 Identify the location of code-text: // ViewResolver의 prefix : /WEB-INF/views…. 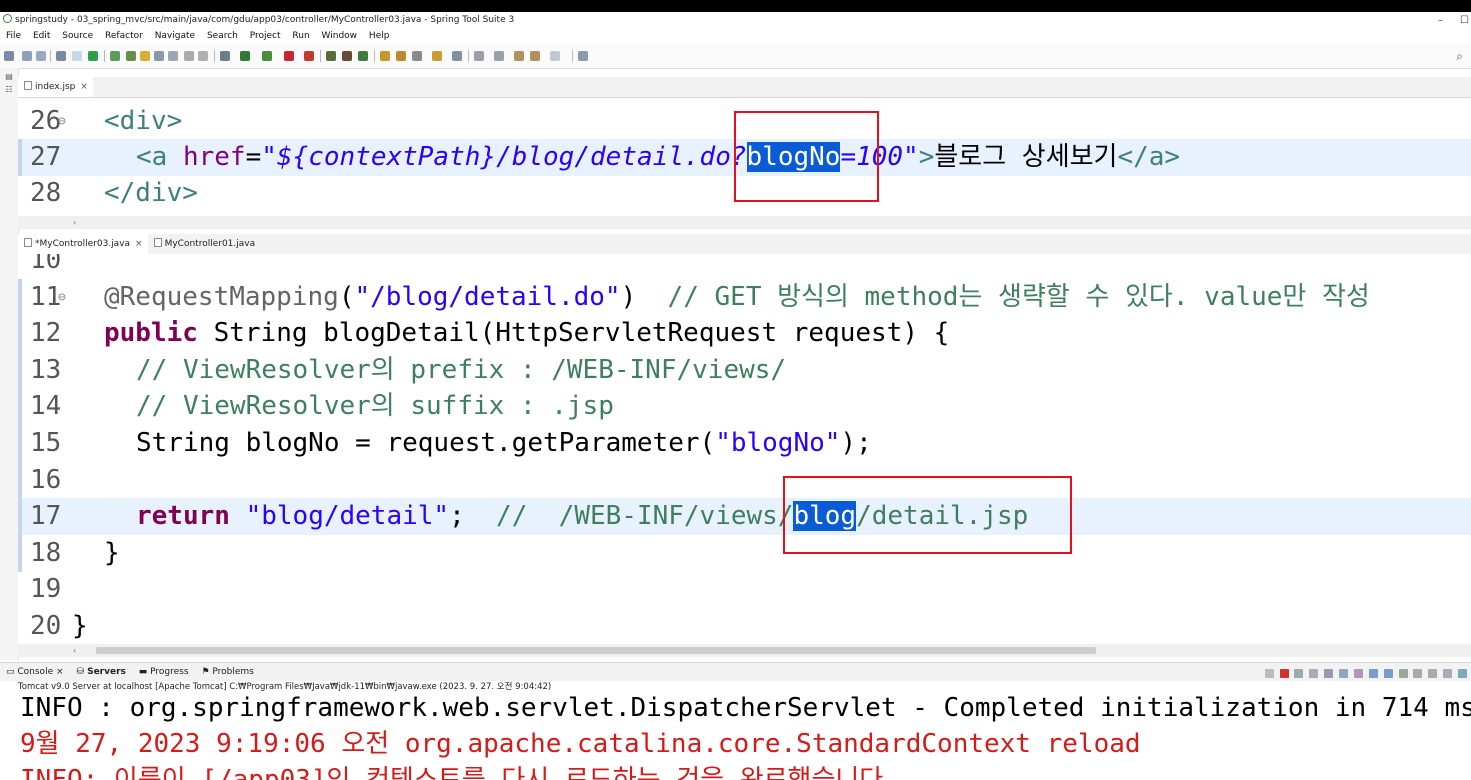
(461, 370).